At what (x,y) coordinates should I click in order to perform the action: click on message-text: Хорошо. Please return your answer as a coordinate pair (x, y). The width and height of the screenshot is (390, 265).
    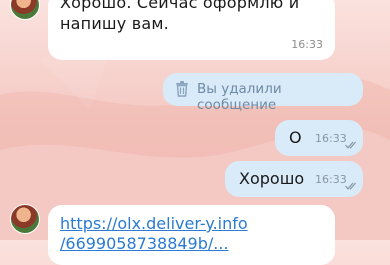
    Looking at the image, I should click on (272, 178).